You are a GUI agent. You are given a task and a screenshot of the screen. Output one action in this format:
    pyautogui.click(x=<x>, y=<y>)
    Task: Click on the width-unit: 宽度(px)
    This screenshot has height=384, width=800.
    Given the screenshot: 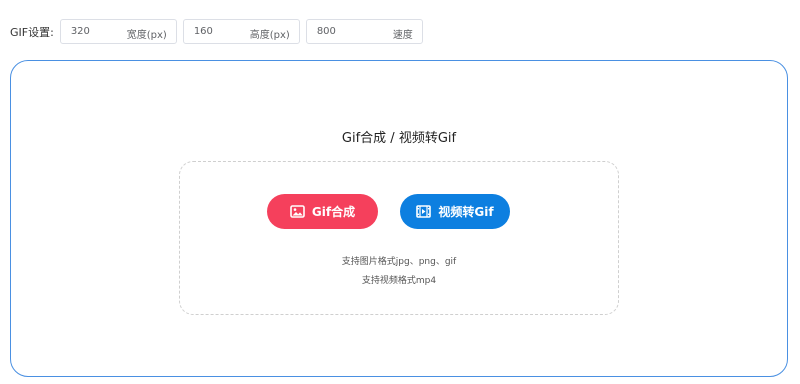 What is the action you would take?
    pyautogui.click(x=146, y=35)
    